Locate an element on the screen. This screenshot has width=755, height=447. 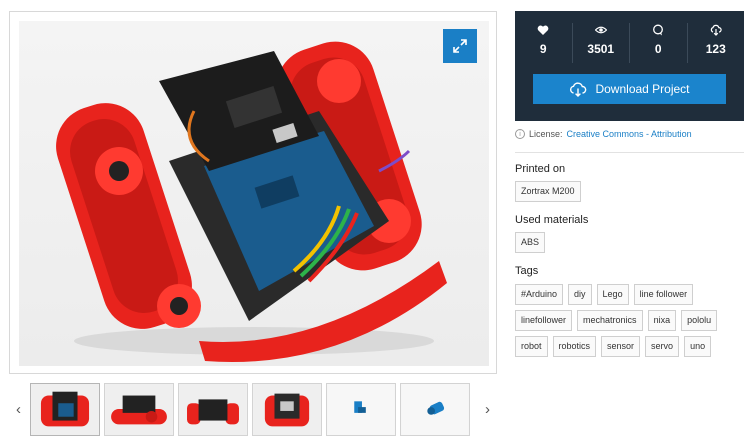
eye-icon is located at coordinates (600, 30).